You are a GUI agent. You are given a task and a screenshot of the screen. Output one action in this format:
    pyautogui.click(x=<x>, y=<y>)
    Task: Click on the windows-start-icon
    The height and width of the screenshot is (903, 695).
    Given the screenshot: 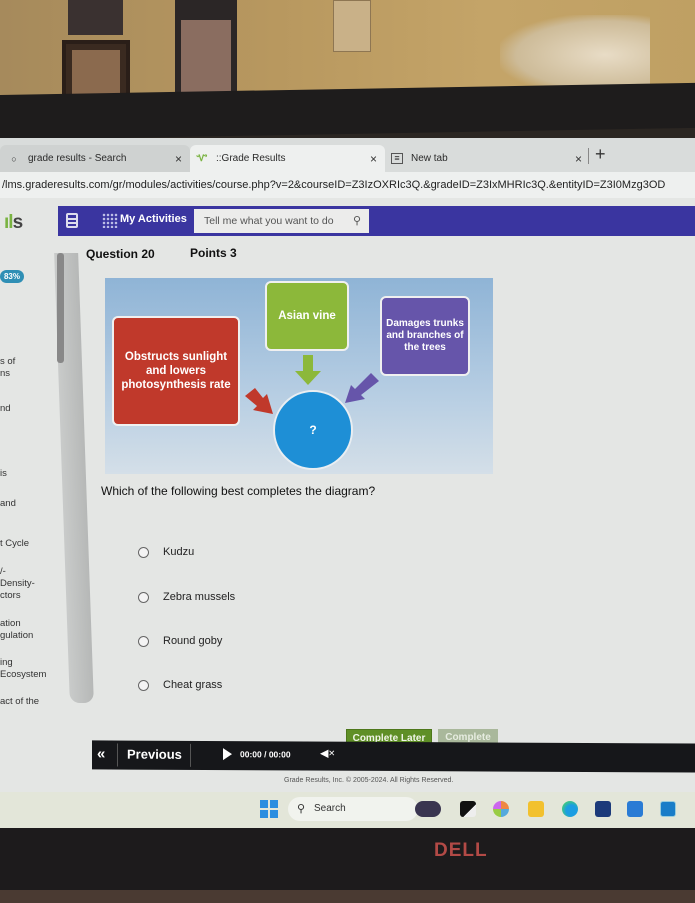 What is the action you would take?
    pyautogui.click(x=269, y=809)
    